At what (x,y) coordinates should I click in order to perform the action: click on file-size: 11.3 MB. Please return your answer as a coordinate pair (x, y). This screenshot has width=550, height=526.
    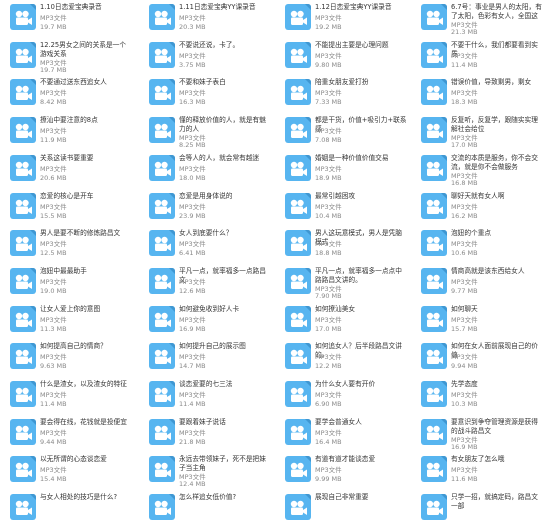
    Looking at the image, I should click on (53, 328).